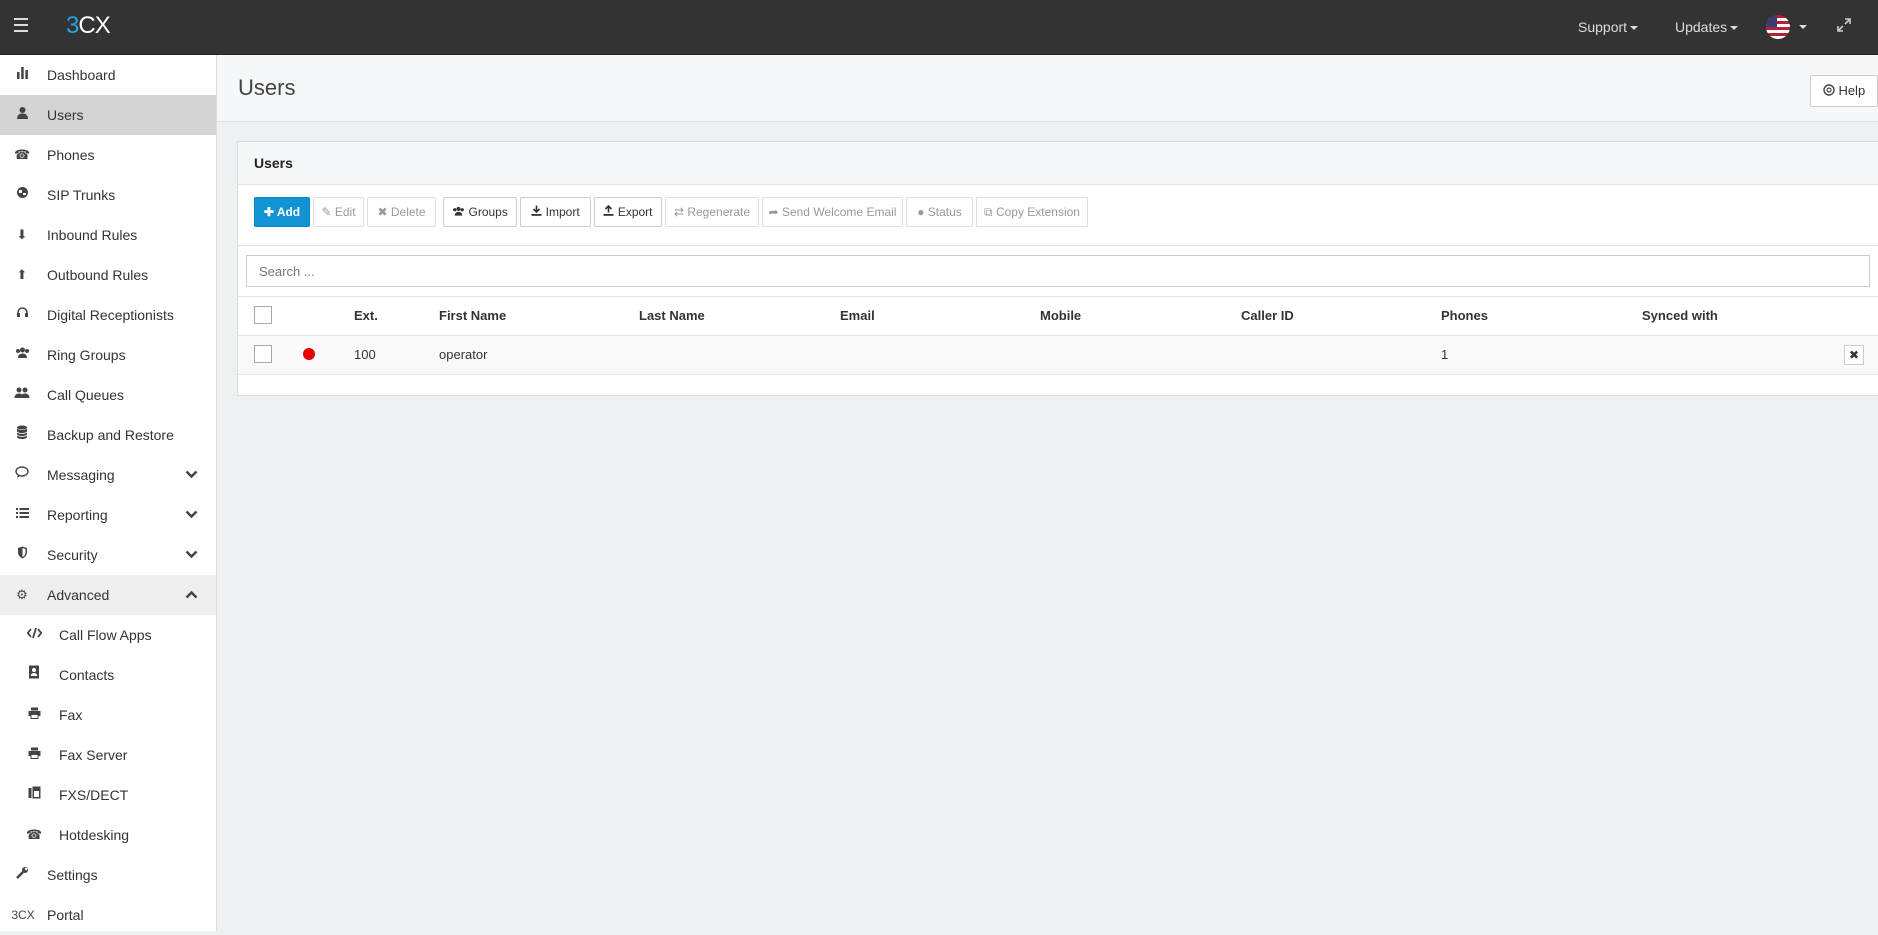 This screenshot has width=1878, height=935. I want to click on app-logo: 3CX, so click(88, 26).